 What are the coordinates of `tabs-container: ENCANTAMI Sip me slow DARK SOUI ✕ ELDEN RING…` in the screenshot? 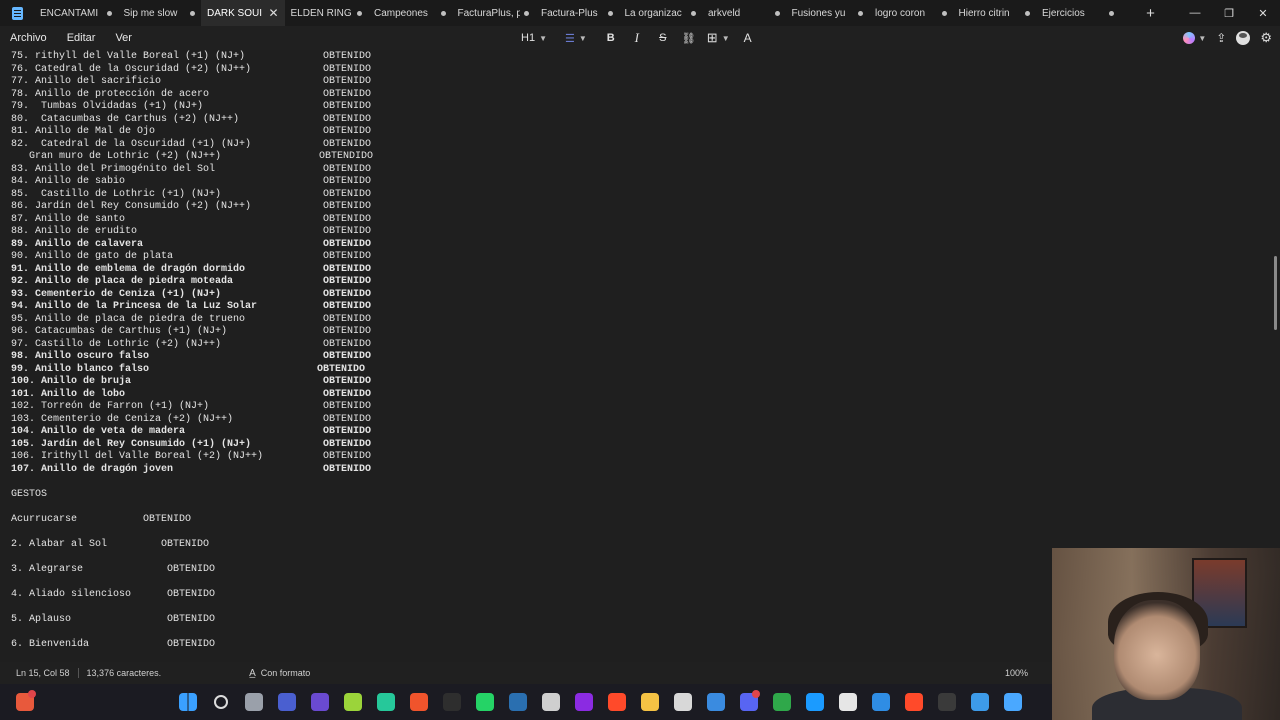 It's located at (577, 13).